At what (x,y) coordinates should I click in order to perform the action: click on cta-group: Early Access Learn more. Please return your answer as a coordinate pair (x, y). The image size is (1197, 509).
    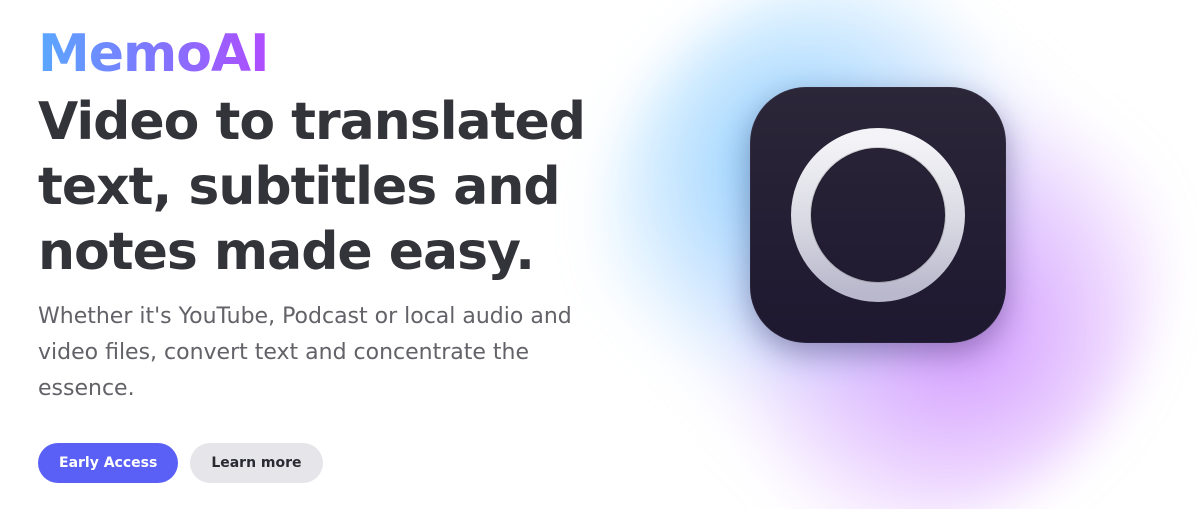
    Looking at the image, I should click on (338, 463).